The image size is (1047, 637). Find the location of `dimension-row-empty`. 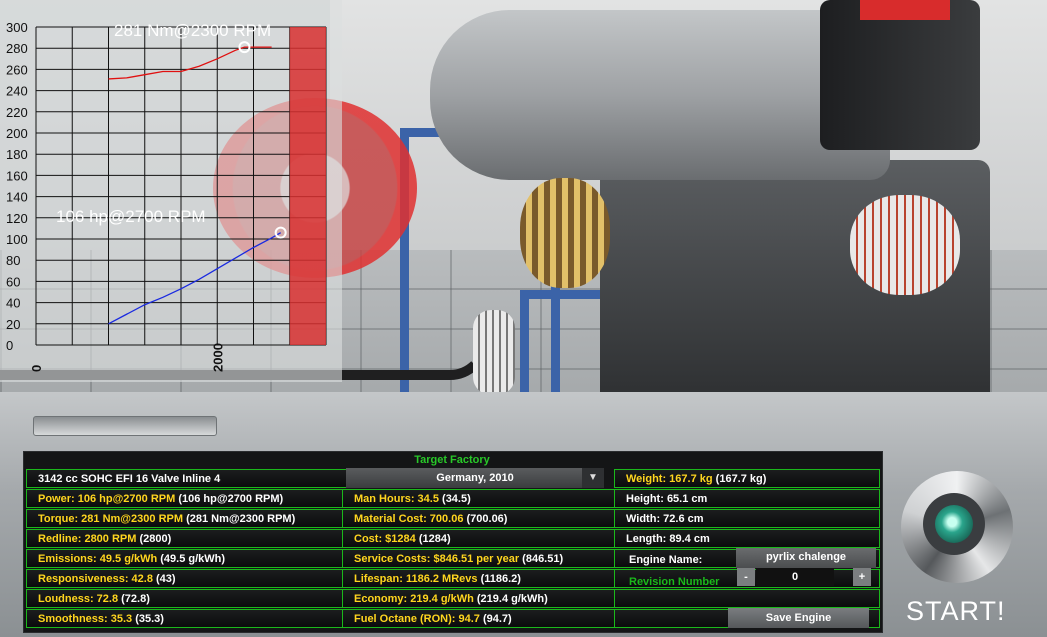

dimension-row-empty is located at coordinates (747, 598).